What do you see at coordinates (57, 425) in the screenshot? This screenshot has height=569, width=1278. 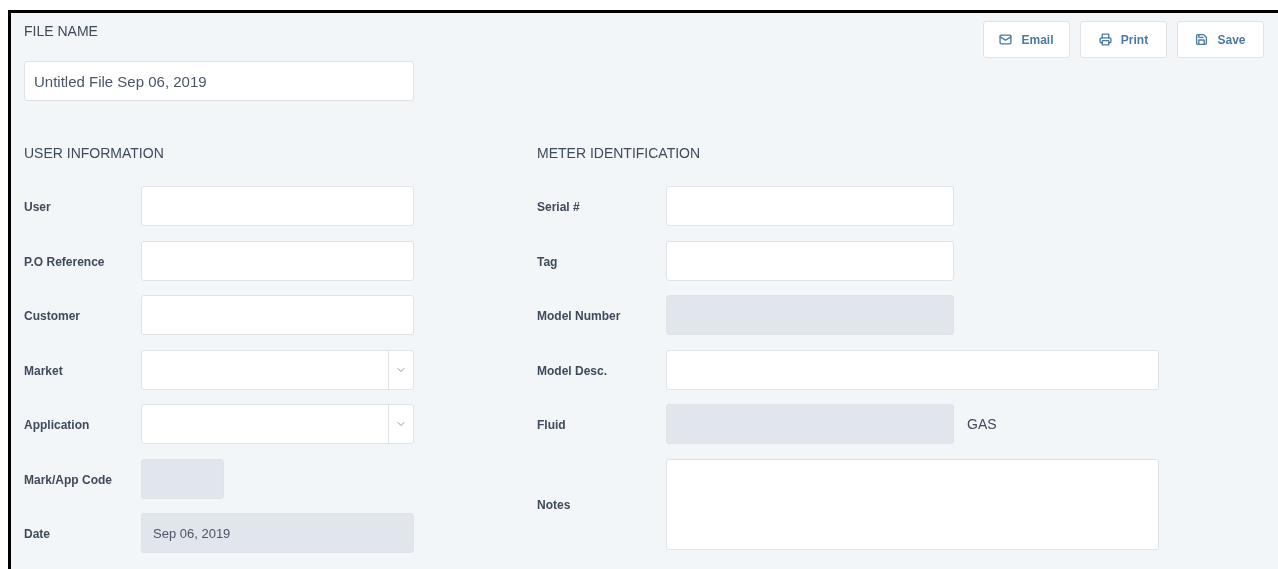 I see `field-label: Application` at bounding box center [57, 425].